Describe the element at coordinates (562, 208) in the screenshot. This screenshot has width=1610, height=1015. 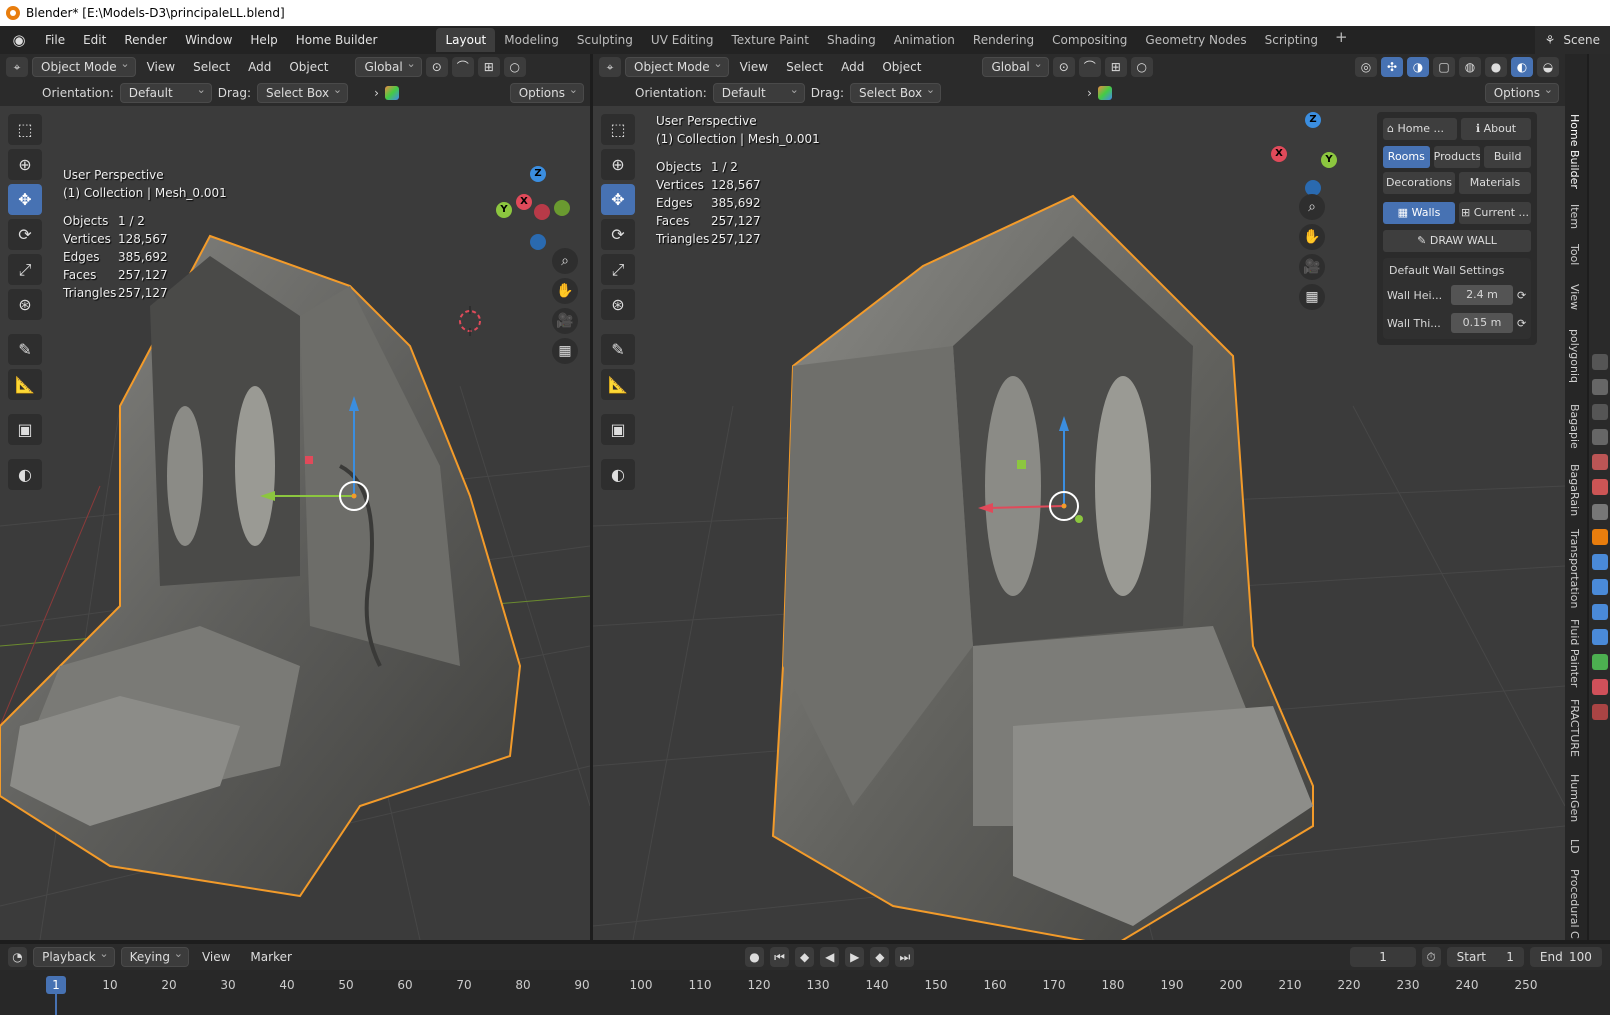
I see `axis-neg-y-icon` at that location.